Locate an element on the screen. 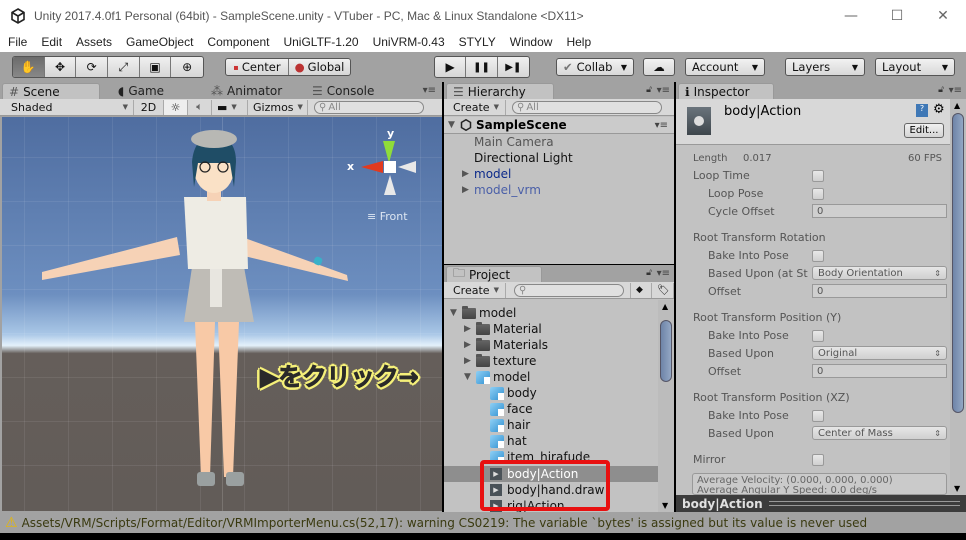  scale-tool-button: ⤢ is located at coordinates (124, 67).